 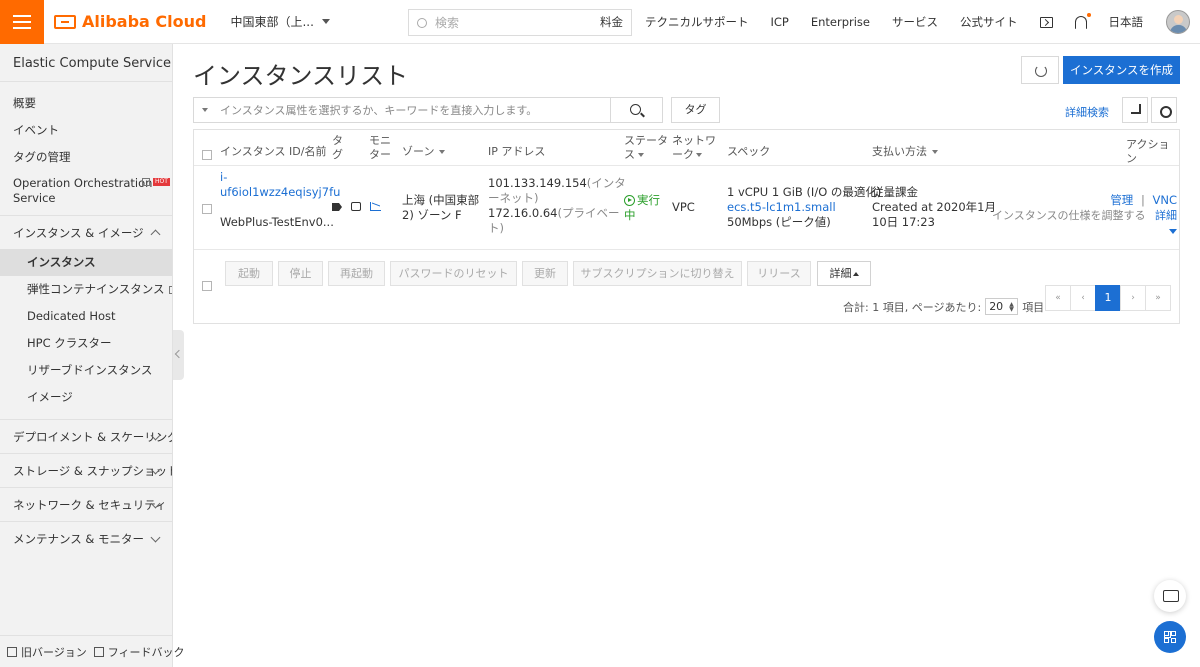 I want to click on more-bulk-label: 詳細, so click(x=840, y=273).